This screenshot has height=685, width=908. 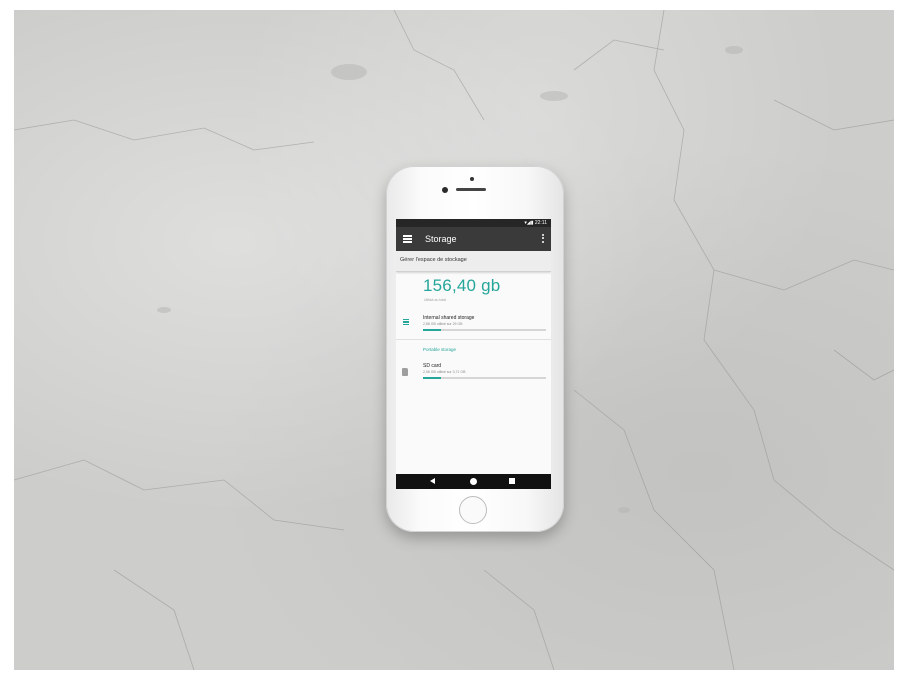 What do you see at coordinates (444, 372) in the screenshot?
I see `sd-card-subtitle: 2,06 GB utilisé sur 3,71 GB` at bounding box center [444, 372].